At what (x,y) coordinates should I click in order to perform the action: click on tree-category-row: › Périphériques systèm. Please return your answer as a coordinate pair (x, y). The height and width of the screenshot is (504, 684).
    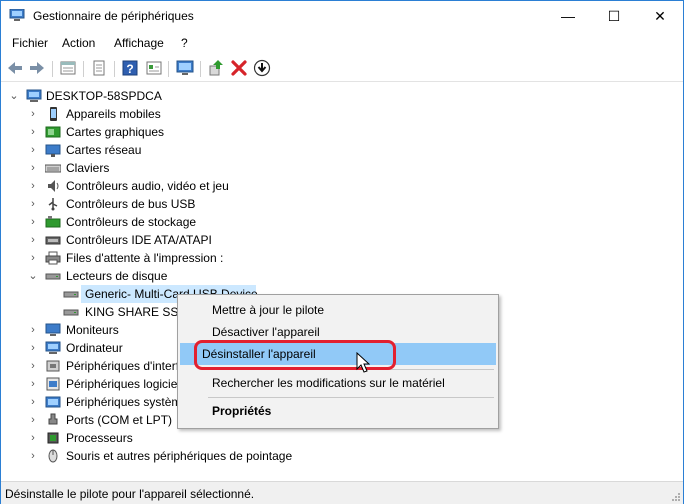
    Looking at the image, I should click on (91, 402).